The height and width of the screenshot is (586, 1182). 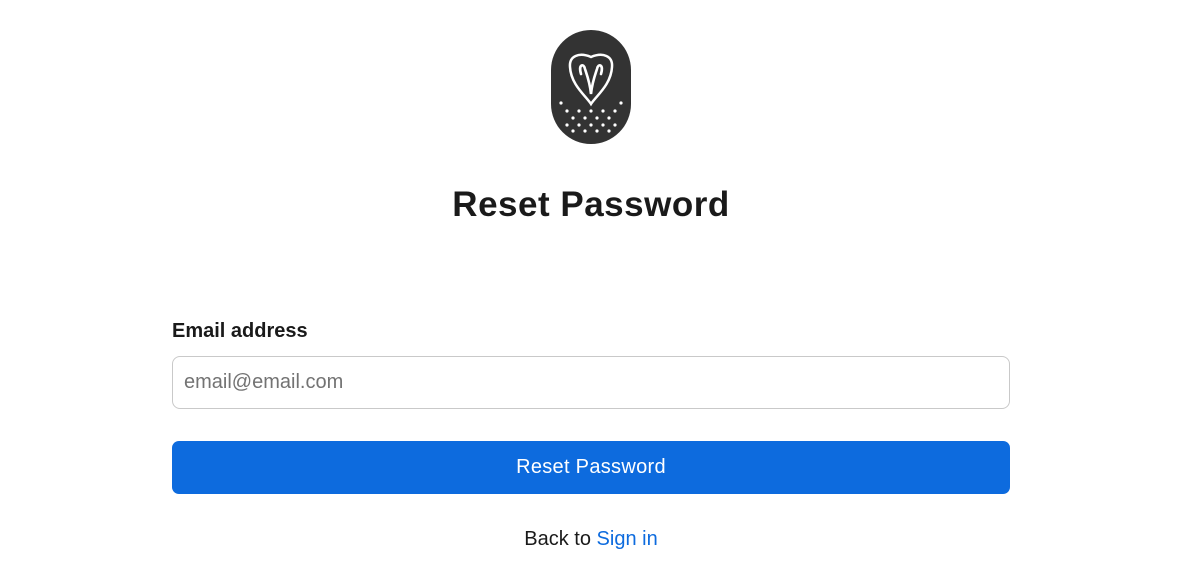 What do you see at coordinates (557, 539) in the screenshot?
I see `back-to-text: Back to` at bounding box center [557, 539].